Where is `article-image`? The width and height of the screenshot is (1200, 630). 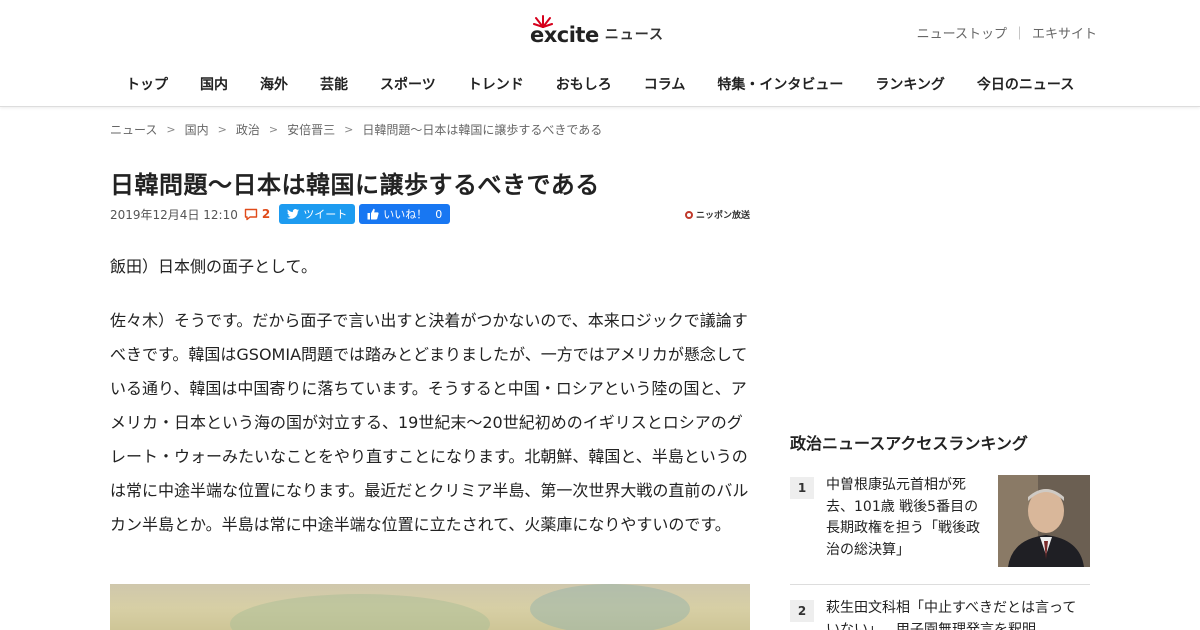
article-image is located at coordinates (430, 607).